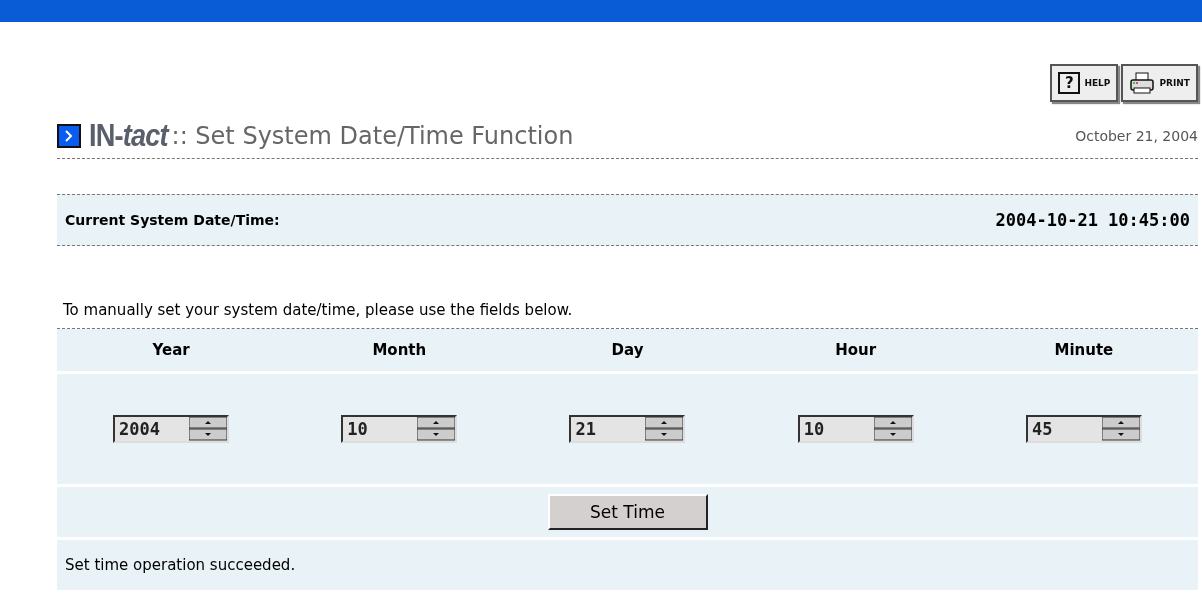 Image resolution: width=1202 pixels, height=605 pixels. Describe the element at coordinates (1069, 83) in the screenshot. I see `question-icon: ?` at that location.